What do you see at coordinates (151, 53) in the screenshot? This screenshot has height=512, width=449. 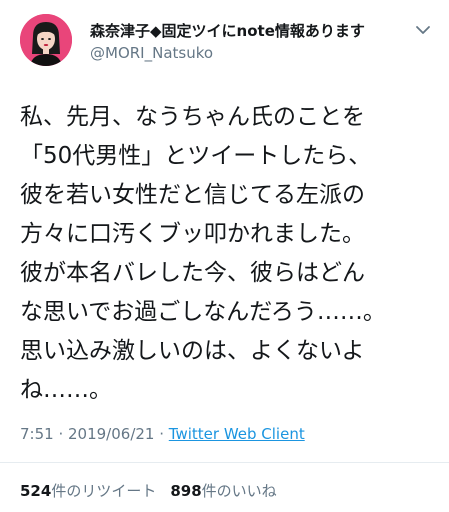 I see `user-handle: @MORI_Natsuko` at bounding box center [151, 53].